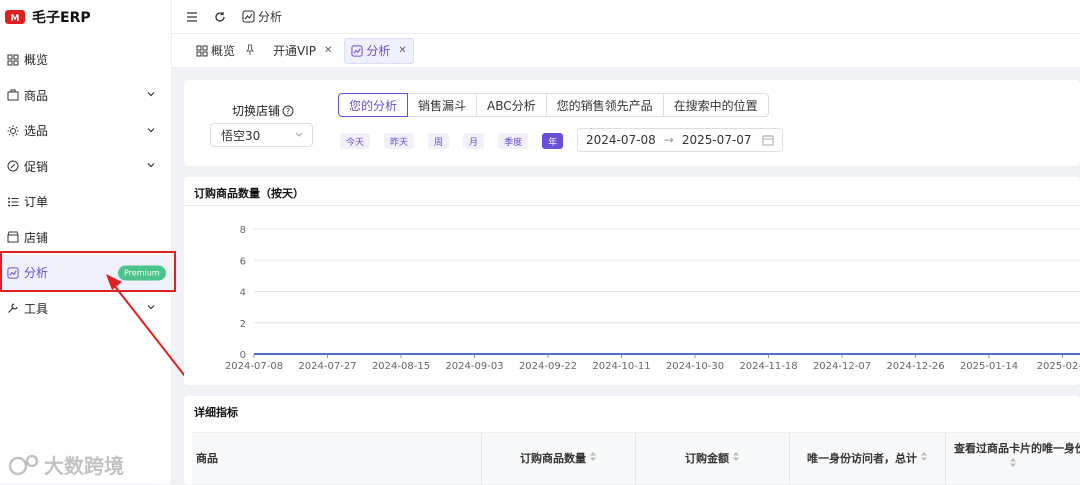 The width and height of the screenshot is (1080, 485). Describe the element at coordinates (1017, 448) in the screenshot. I see `column-label: 查看过商品卡片的唯一身份访问者` at that location.